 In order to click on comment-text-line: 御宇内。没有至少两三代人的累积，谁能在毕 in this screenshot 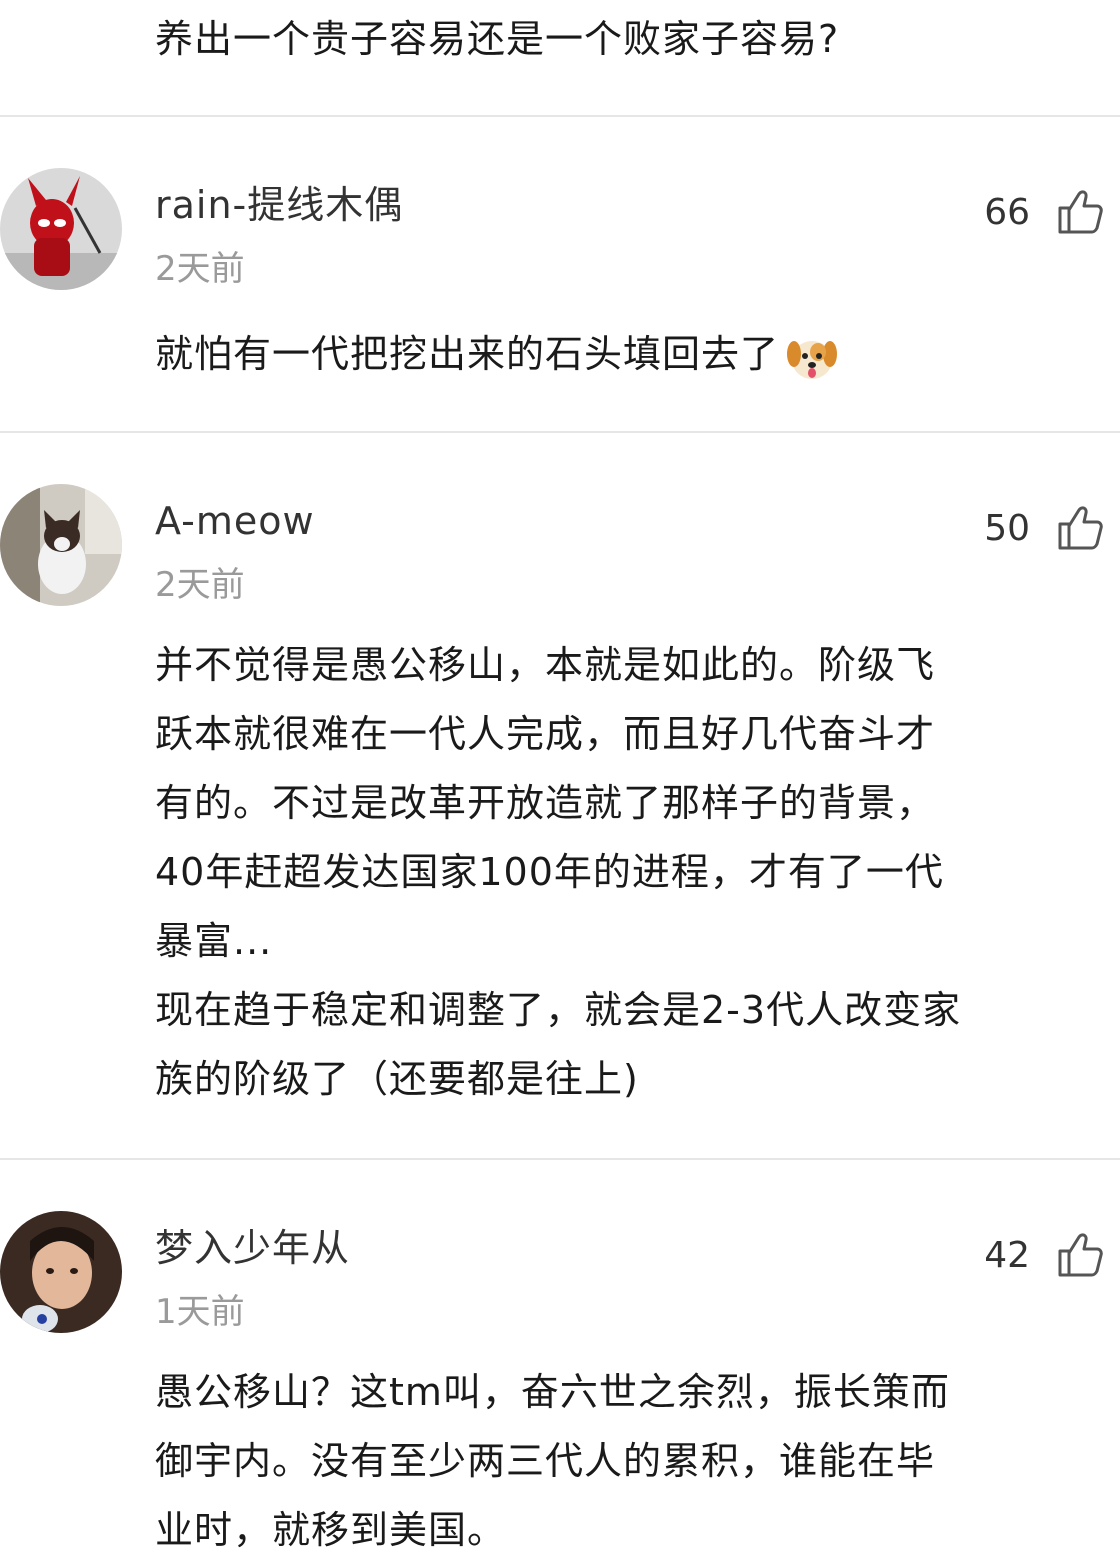, I will do `click(545, 1461)`.